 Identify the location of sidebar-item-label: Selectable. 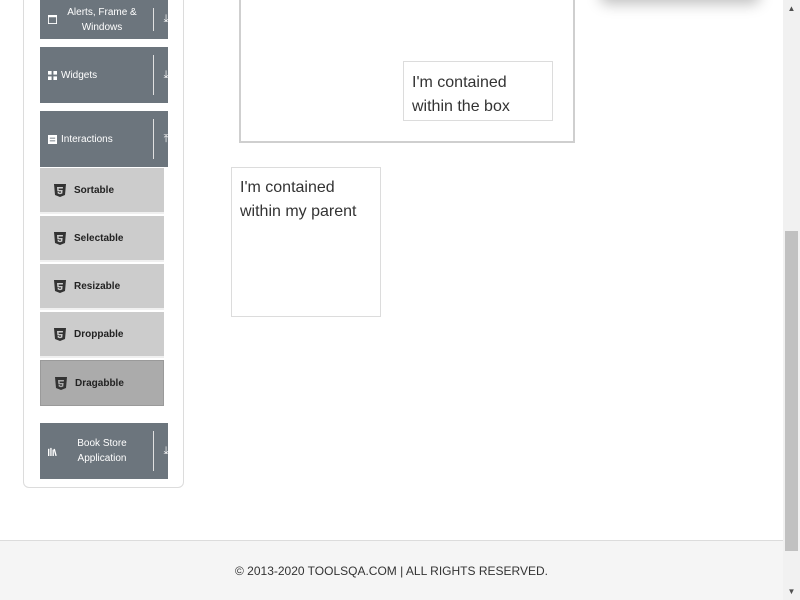
(99, 238).